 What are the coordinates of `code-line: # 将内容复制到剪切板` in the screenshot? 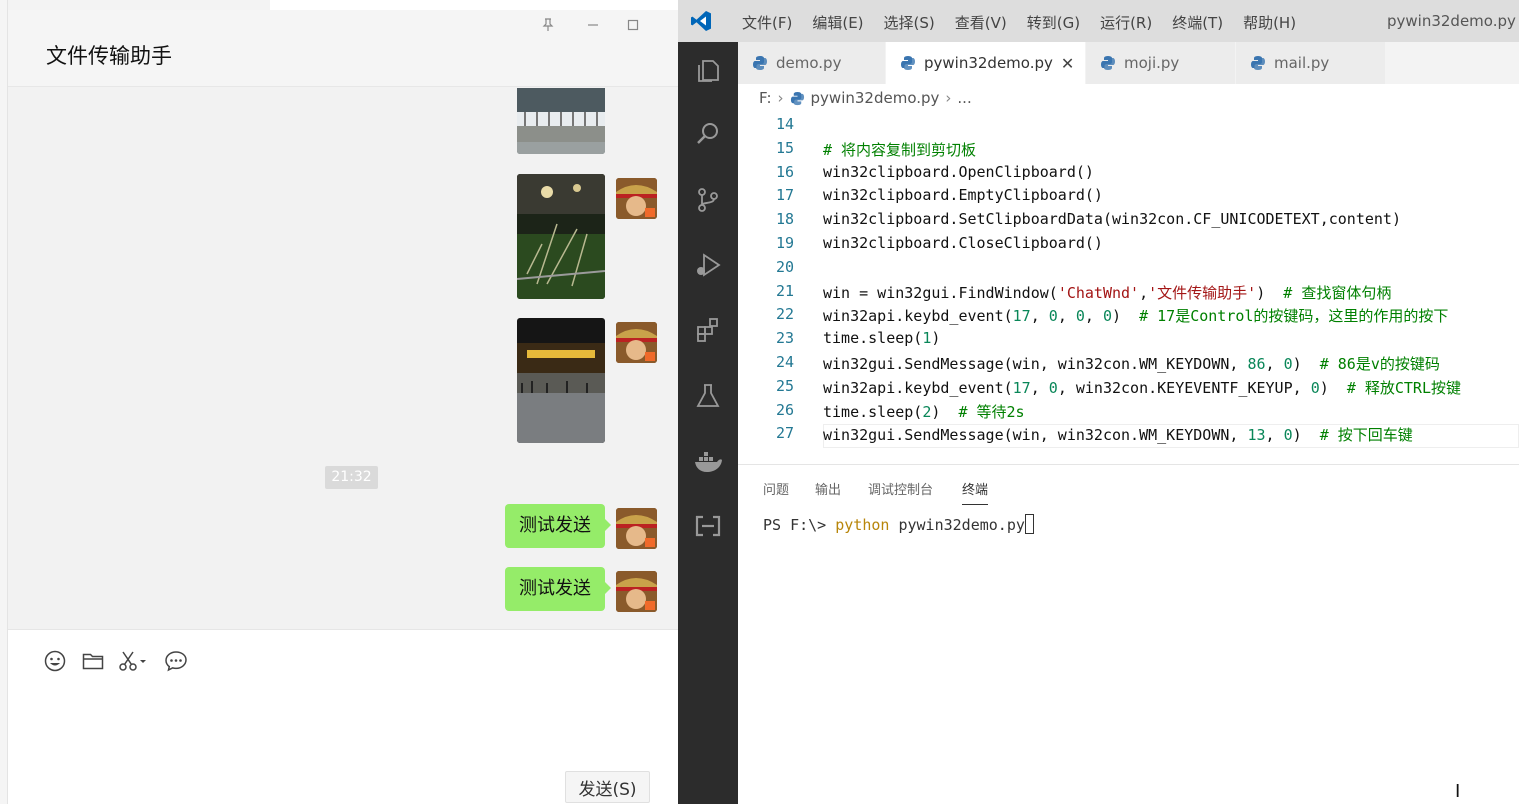 It's located at (899, 149).